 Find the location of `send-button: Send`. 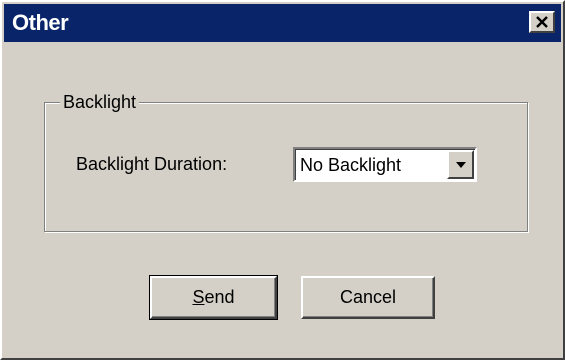

send-button: Send is located at coordinates (213, 297).